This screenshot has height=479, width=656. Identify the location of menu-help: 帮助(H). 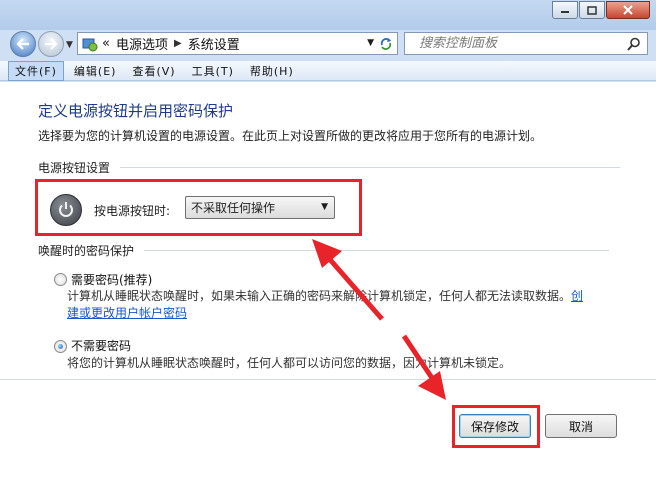
(272, 71).